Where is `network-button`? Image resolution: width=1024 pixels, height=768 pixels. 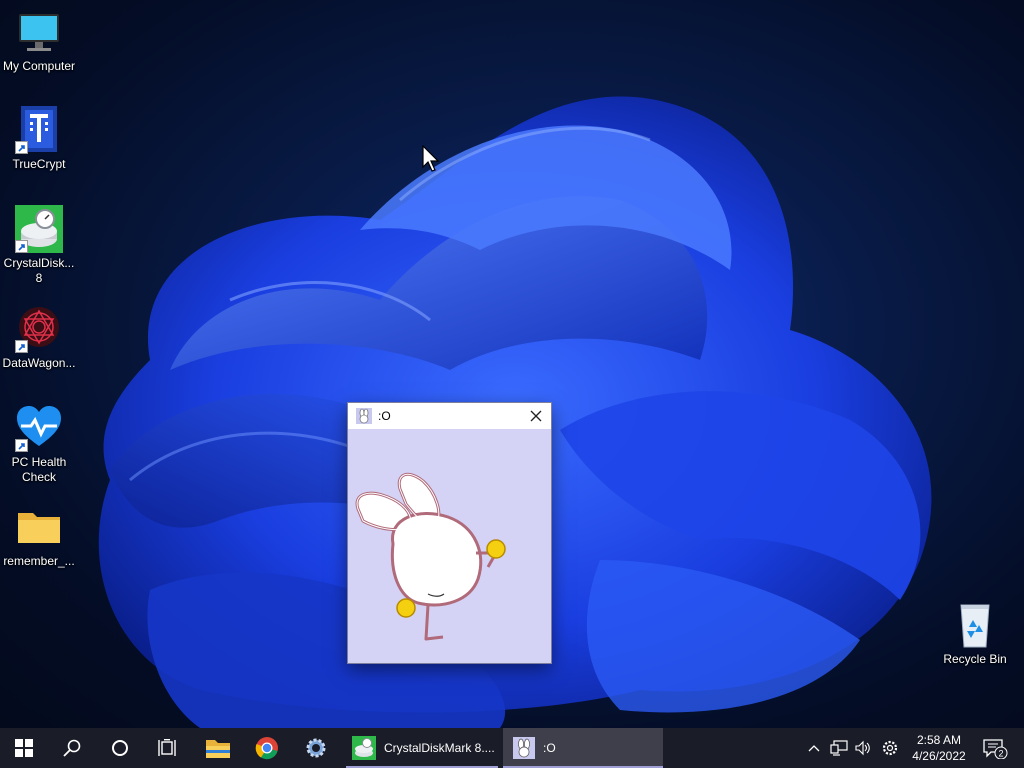 network-button is located at coordinates (839, 748).